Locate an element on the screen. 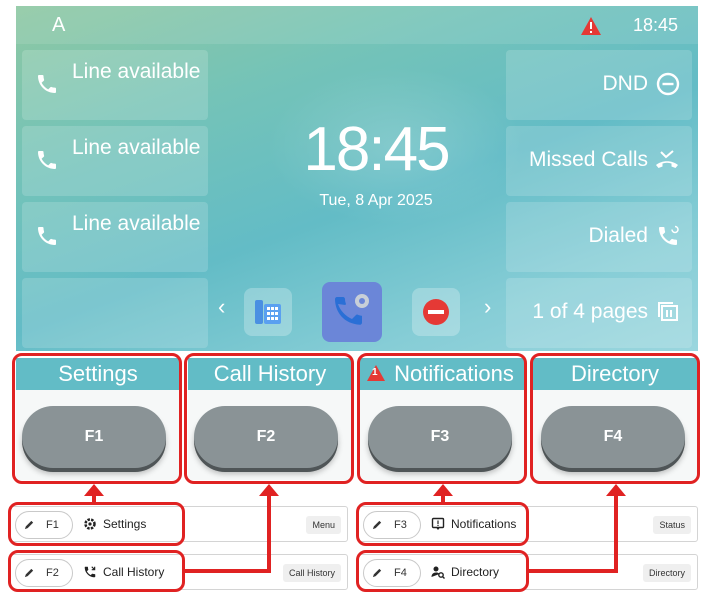 The image size is (707, 592). highlight-softkey-f3 is located at coordinates (442, 418).